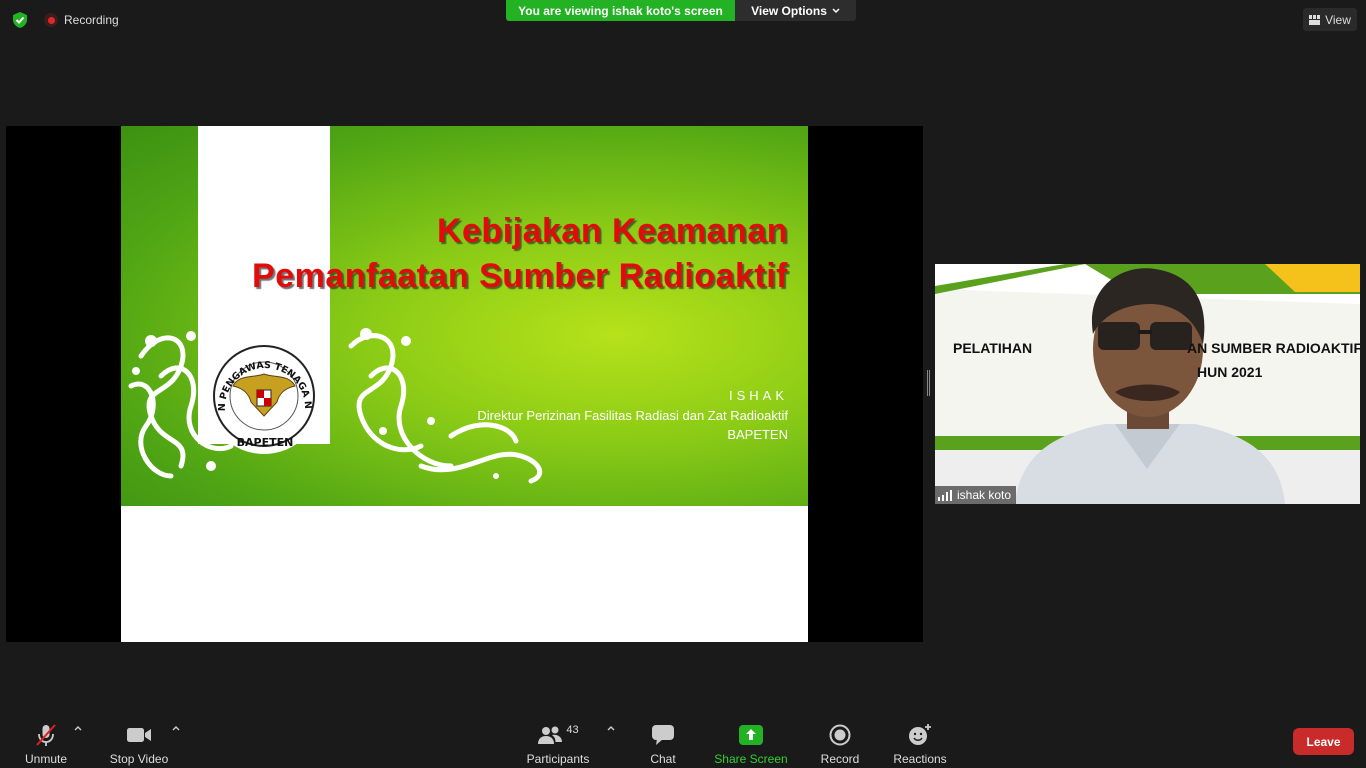  What do you see at coordinates (1338, 19) in the screenshot?
I see `view-label: View` at bounding box center [1338, 19].